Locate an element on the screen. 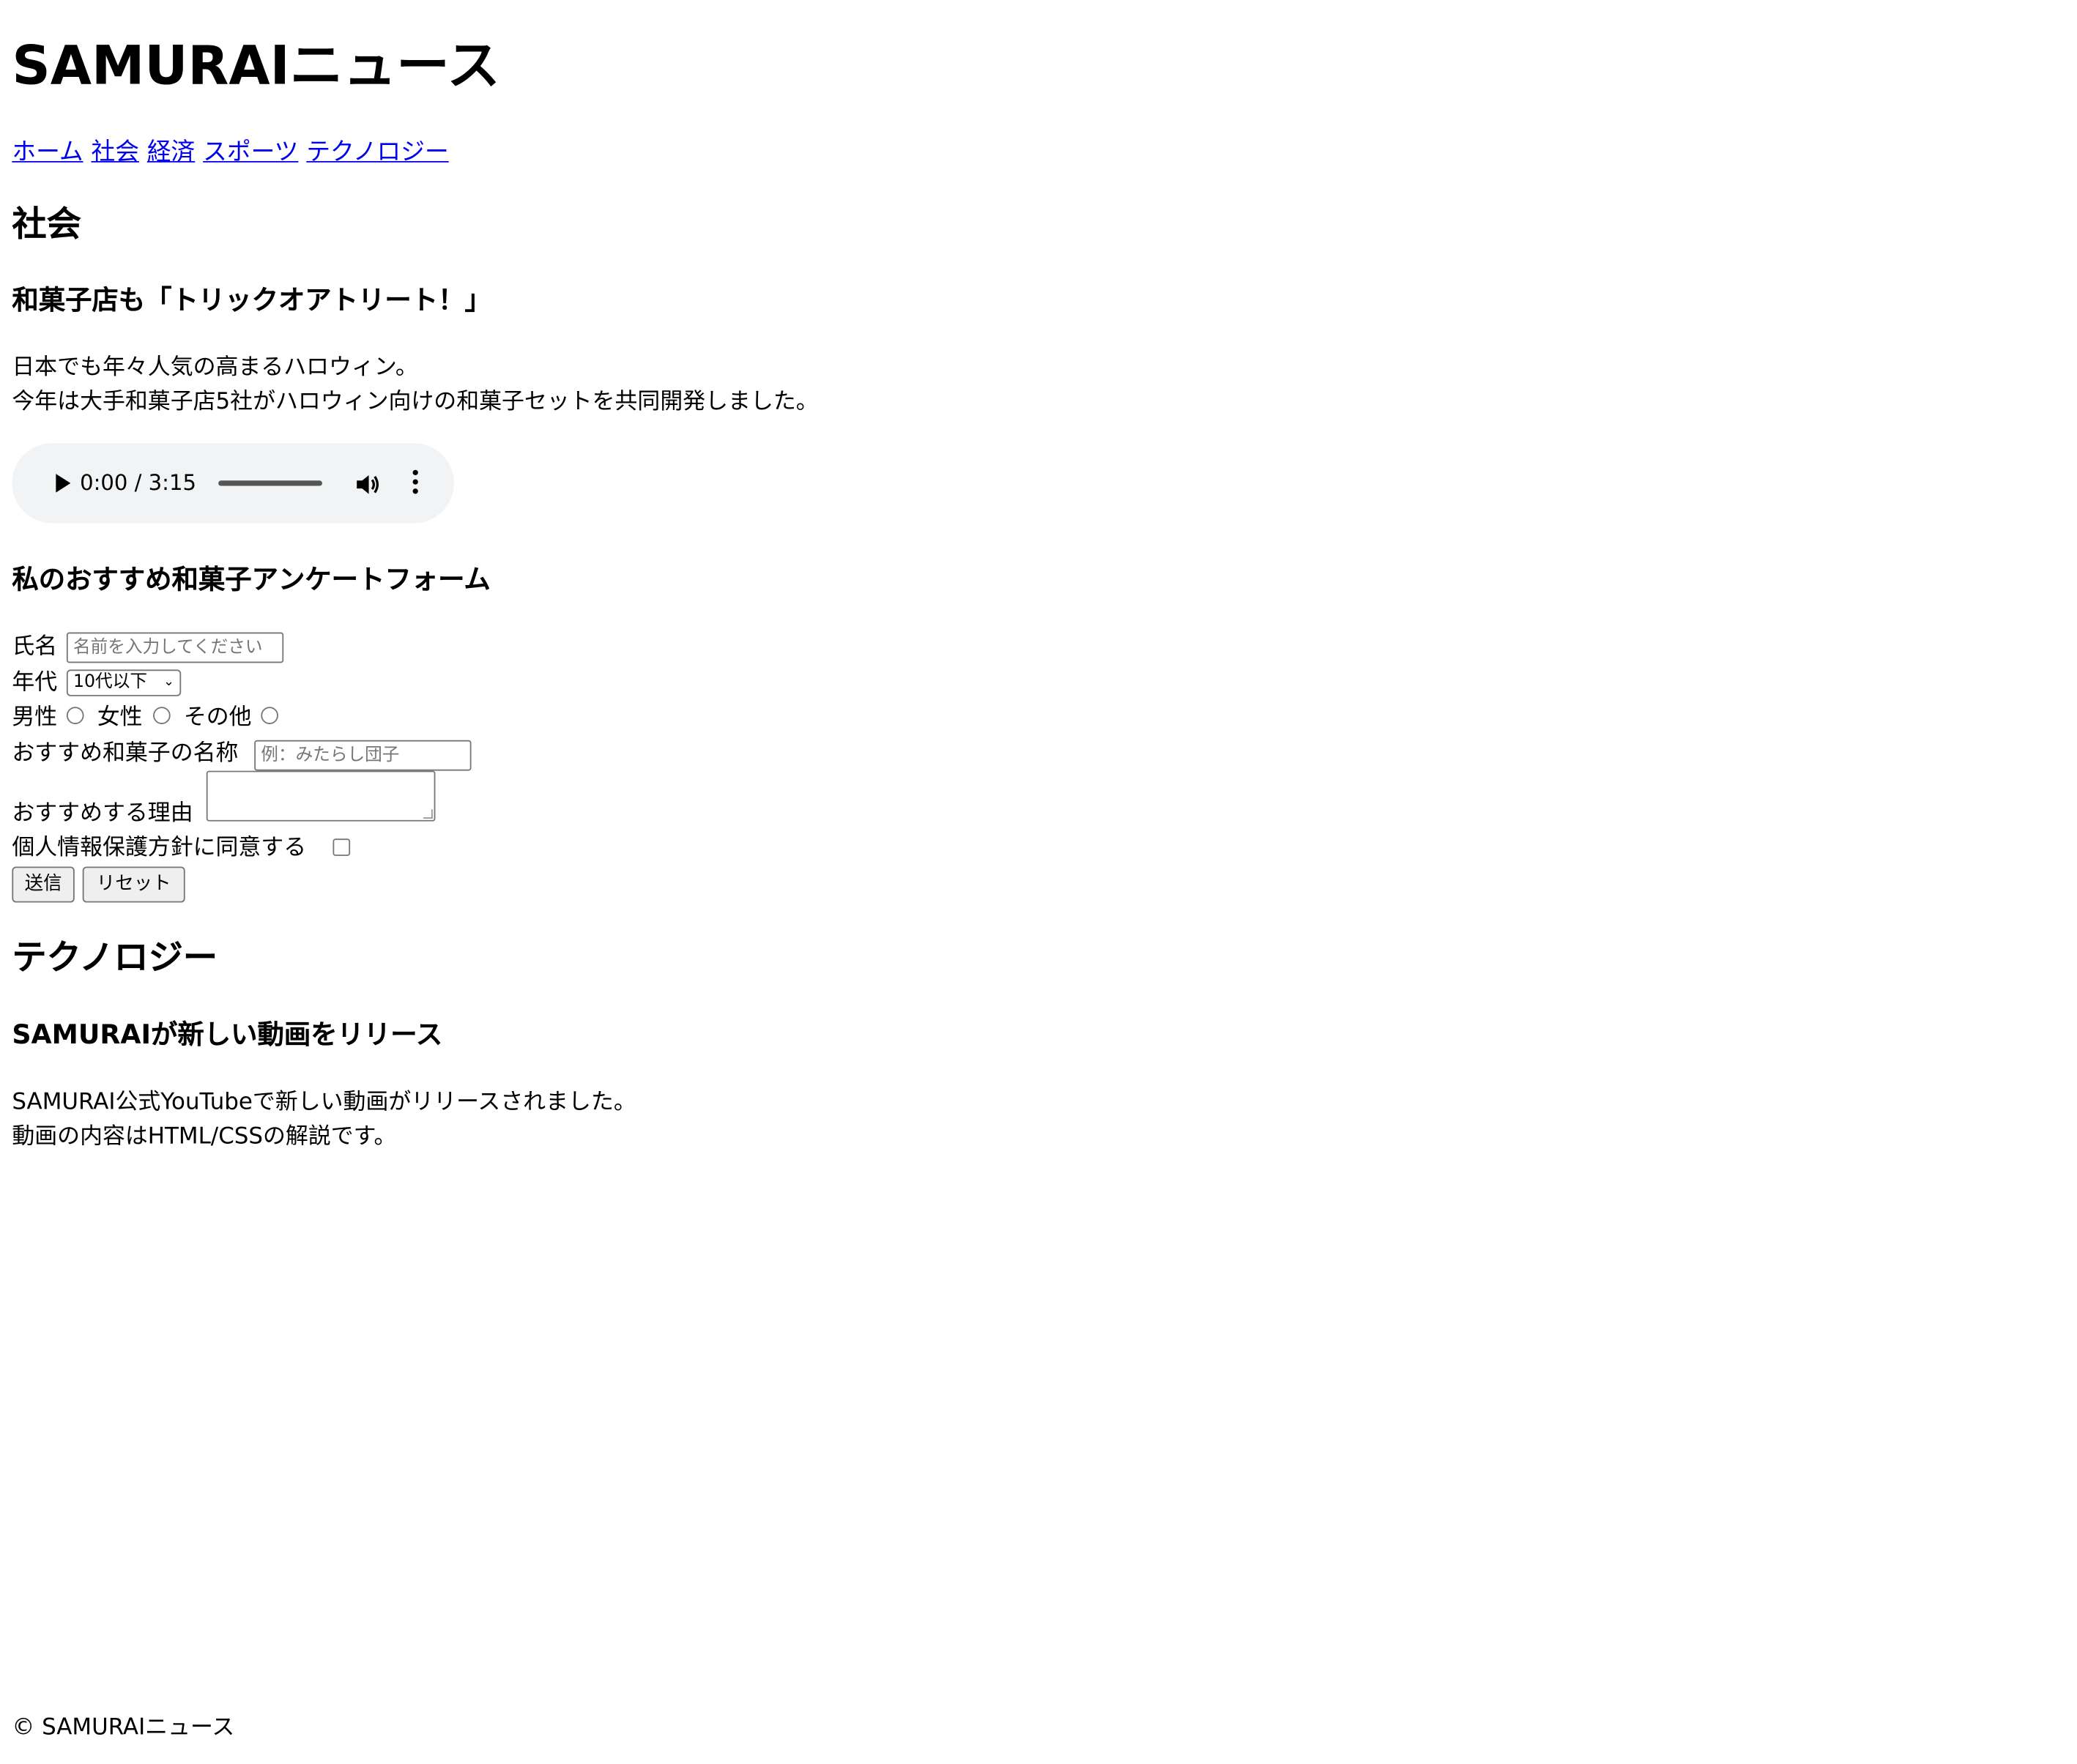  play-icon is located at coordinates (63, 483).